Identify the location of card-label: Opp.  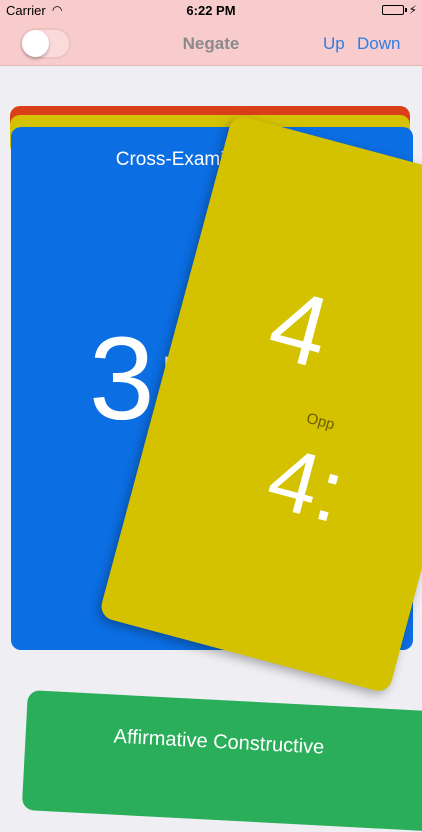
(320, 421).